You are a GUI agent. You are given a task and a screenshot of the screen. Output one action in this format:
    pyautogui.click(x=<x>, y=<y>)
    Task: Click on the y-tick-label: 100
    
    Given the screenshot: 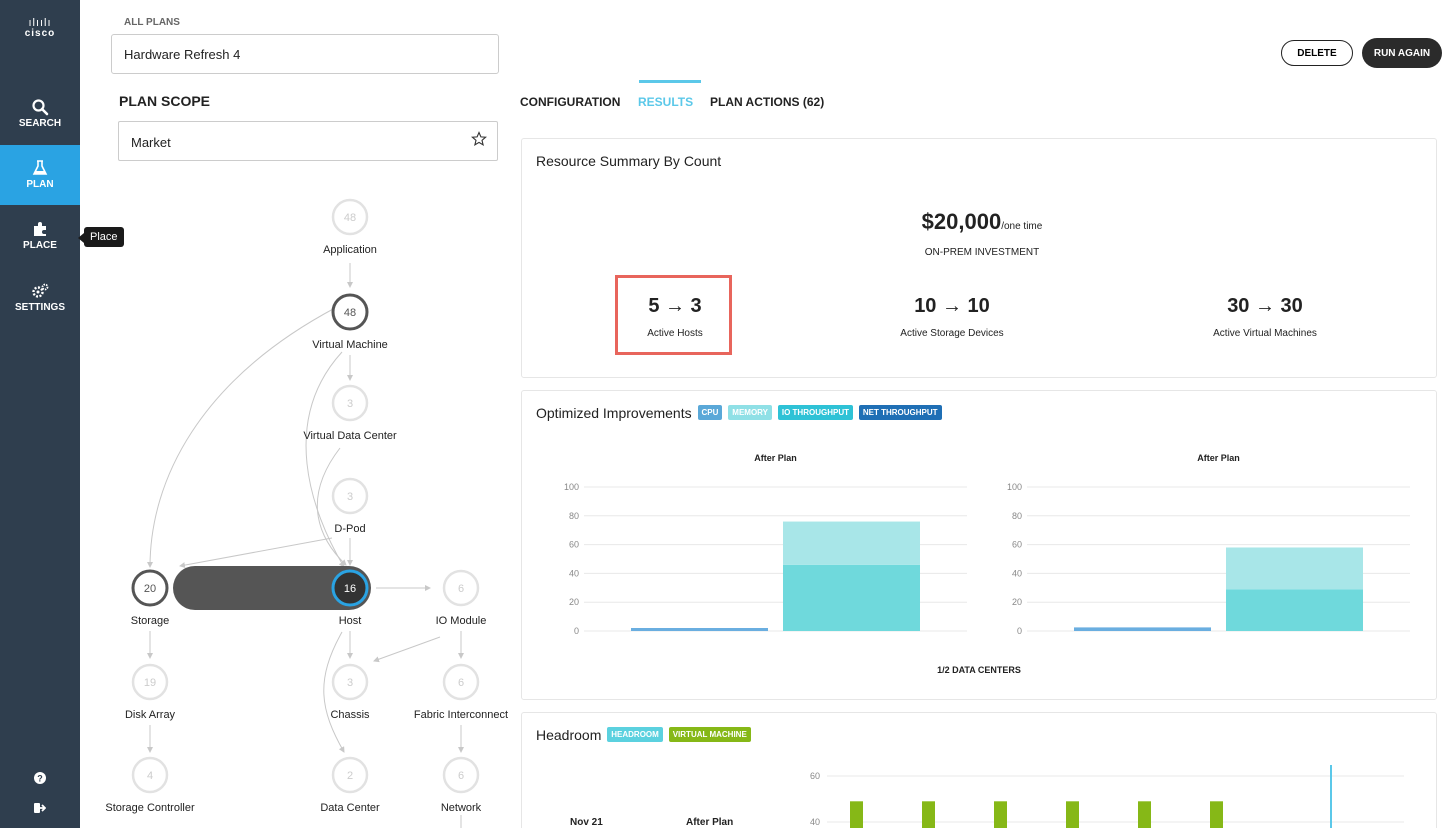 What is the action you would take?
    pyautogui.click(x=571, y=487)
    